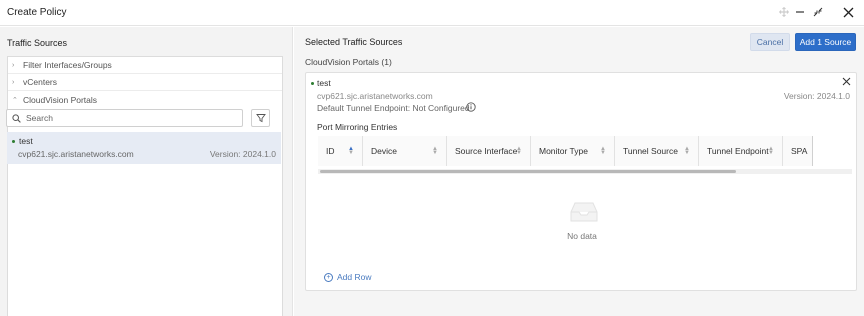  What do you see at coordinates (818, 12) in the screenshot?
I see `collapse-icon` at bounding box center [818, 12].